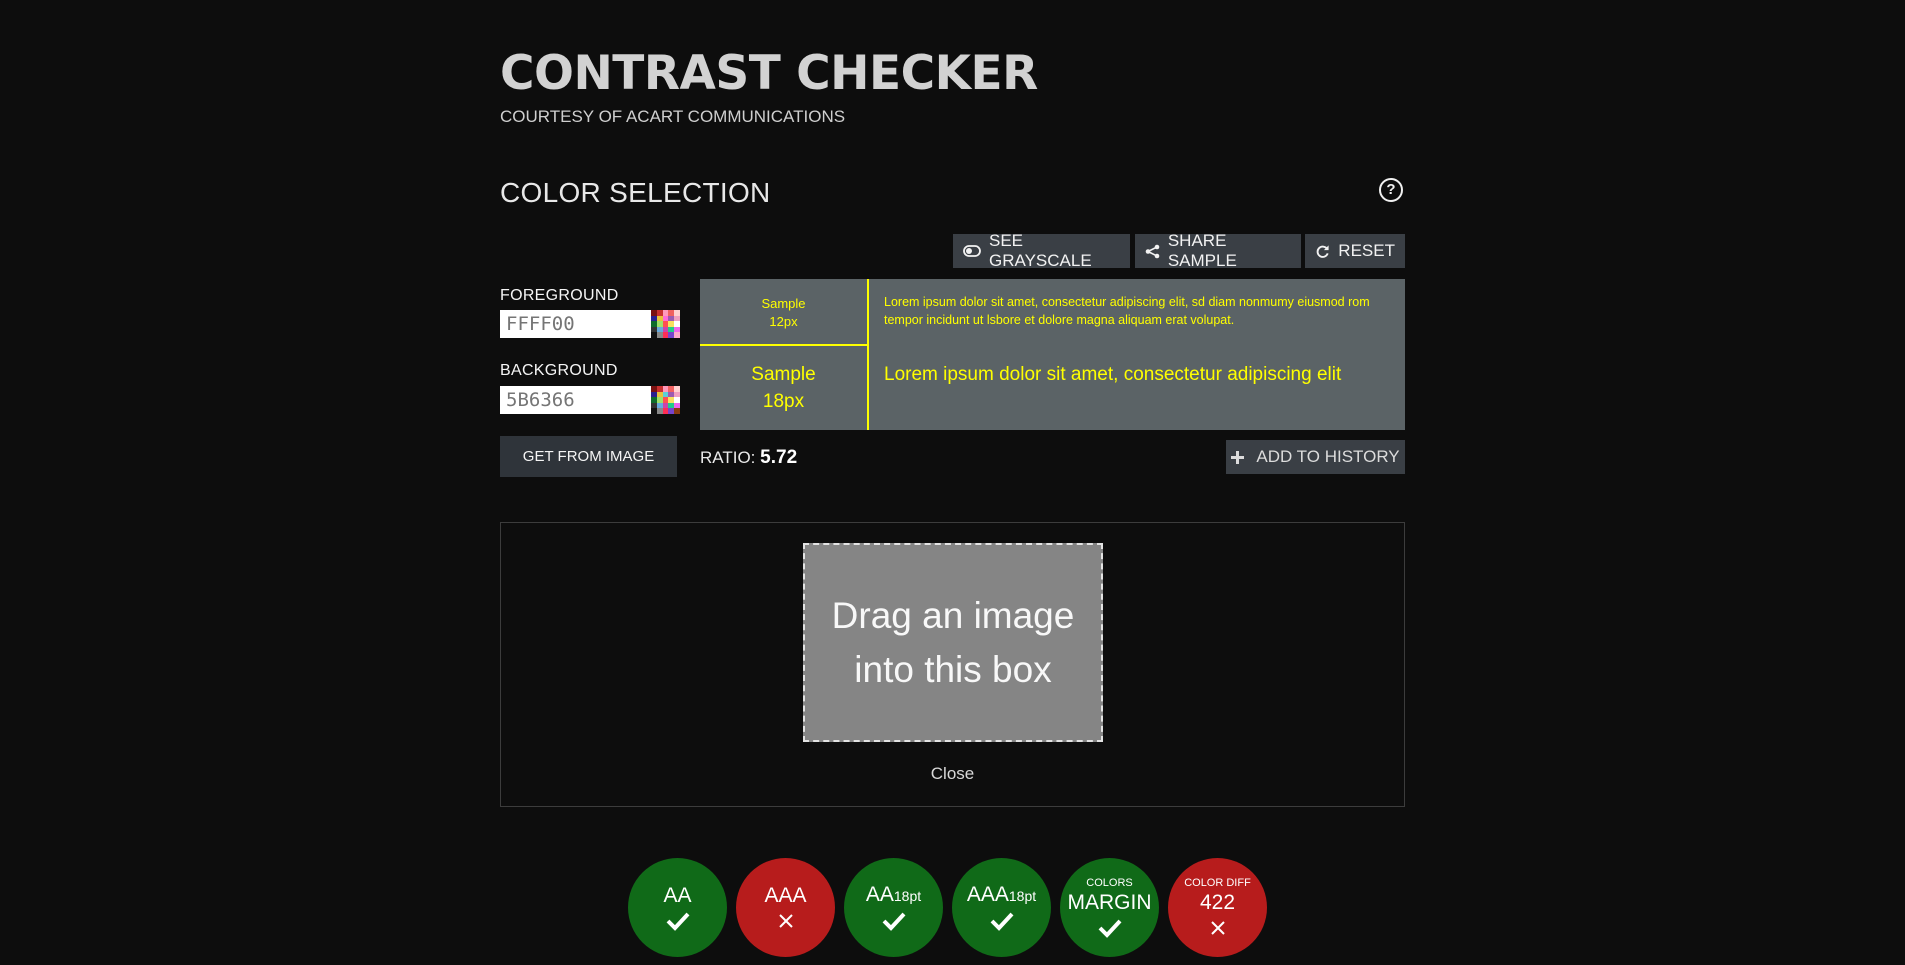 The height and width of the screenshot is (965, 1905). Describe the element at coordinates (953, 642) in the screenshot. I see `image-drop-zone: Drag an image into this box` at that location.